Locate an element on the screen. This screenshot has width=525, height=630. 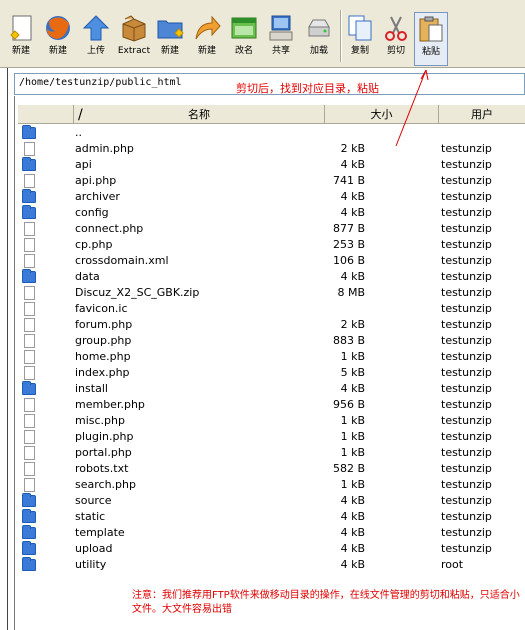
rename-label: 改名 is located at coordinates (243, 51).